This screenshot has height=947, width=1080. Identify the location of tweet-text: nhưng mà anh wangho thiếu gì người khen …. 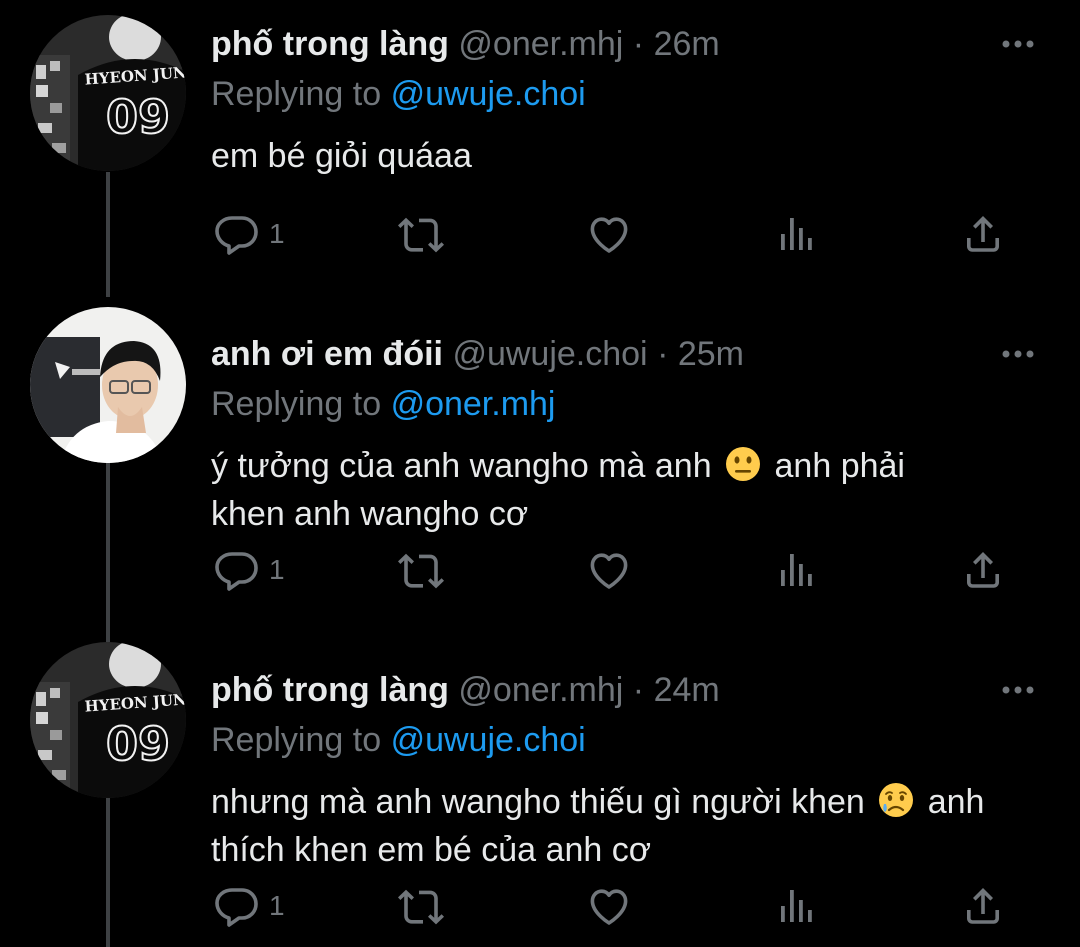
(601, 826).